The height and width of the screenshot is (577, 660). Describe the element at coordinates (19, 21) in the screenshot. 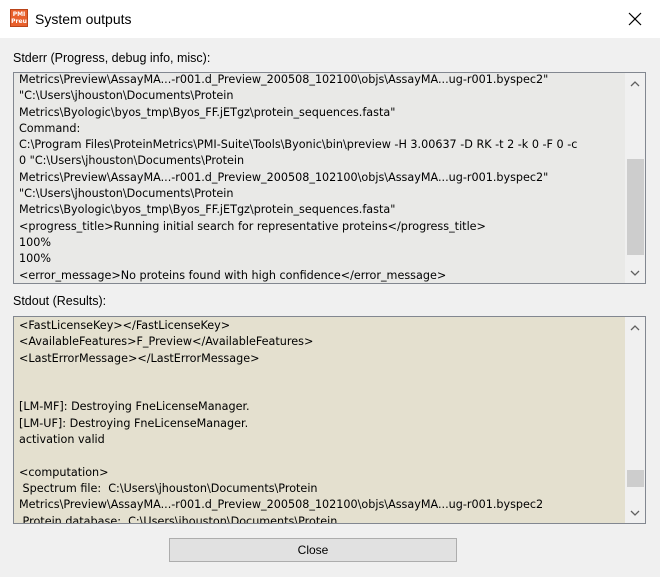

I see `app-icon-text-bottom: Preu` at that location.